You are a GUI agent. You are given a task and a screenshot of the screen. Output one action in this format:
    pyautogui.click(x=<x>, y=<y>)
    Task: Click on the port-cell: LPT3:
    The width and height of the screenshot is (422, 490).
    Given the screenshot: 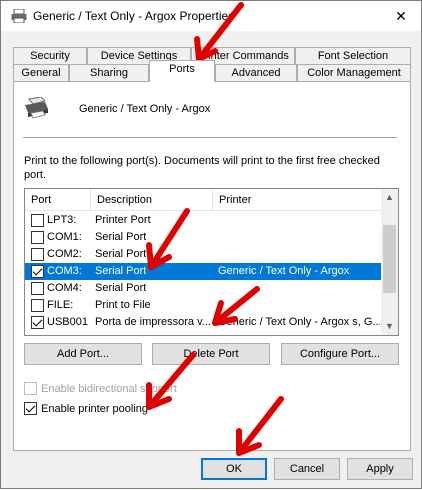 What is the action you would take?
    pyautogui.click(x=62, y=220)
    